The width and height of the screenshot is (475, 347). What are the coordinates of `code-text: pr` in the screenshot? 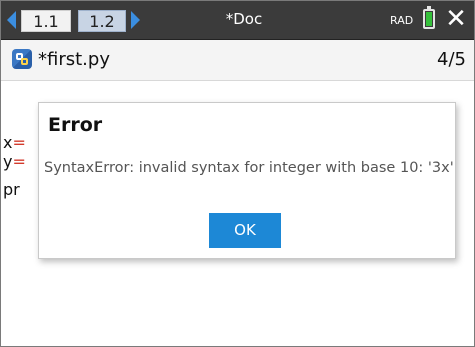 It's located at (11, 189).